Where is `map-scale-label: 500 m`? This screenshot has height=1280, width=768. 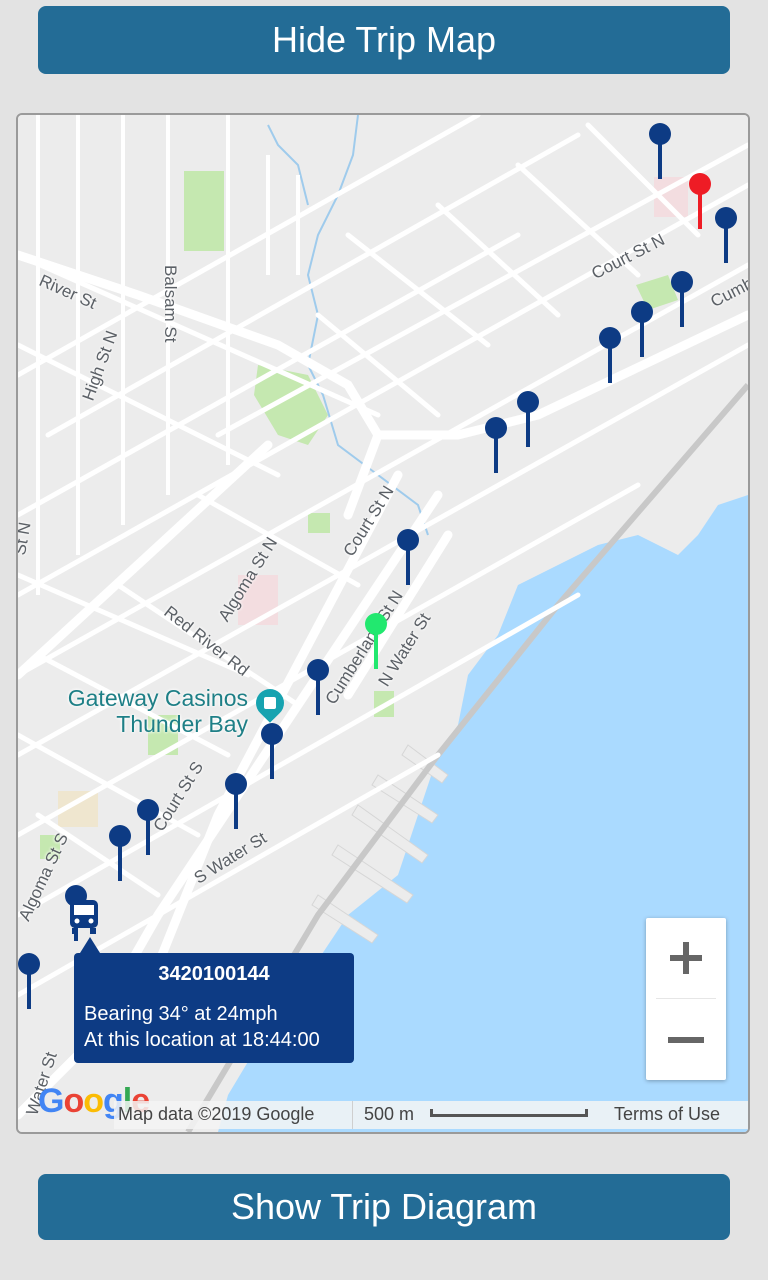
map-scale-label: 500 m is located at coordinates (389, 1114).